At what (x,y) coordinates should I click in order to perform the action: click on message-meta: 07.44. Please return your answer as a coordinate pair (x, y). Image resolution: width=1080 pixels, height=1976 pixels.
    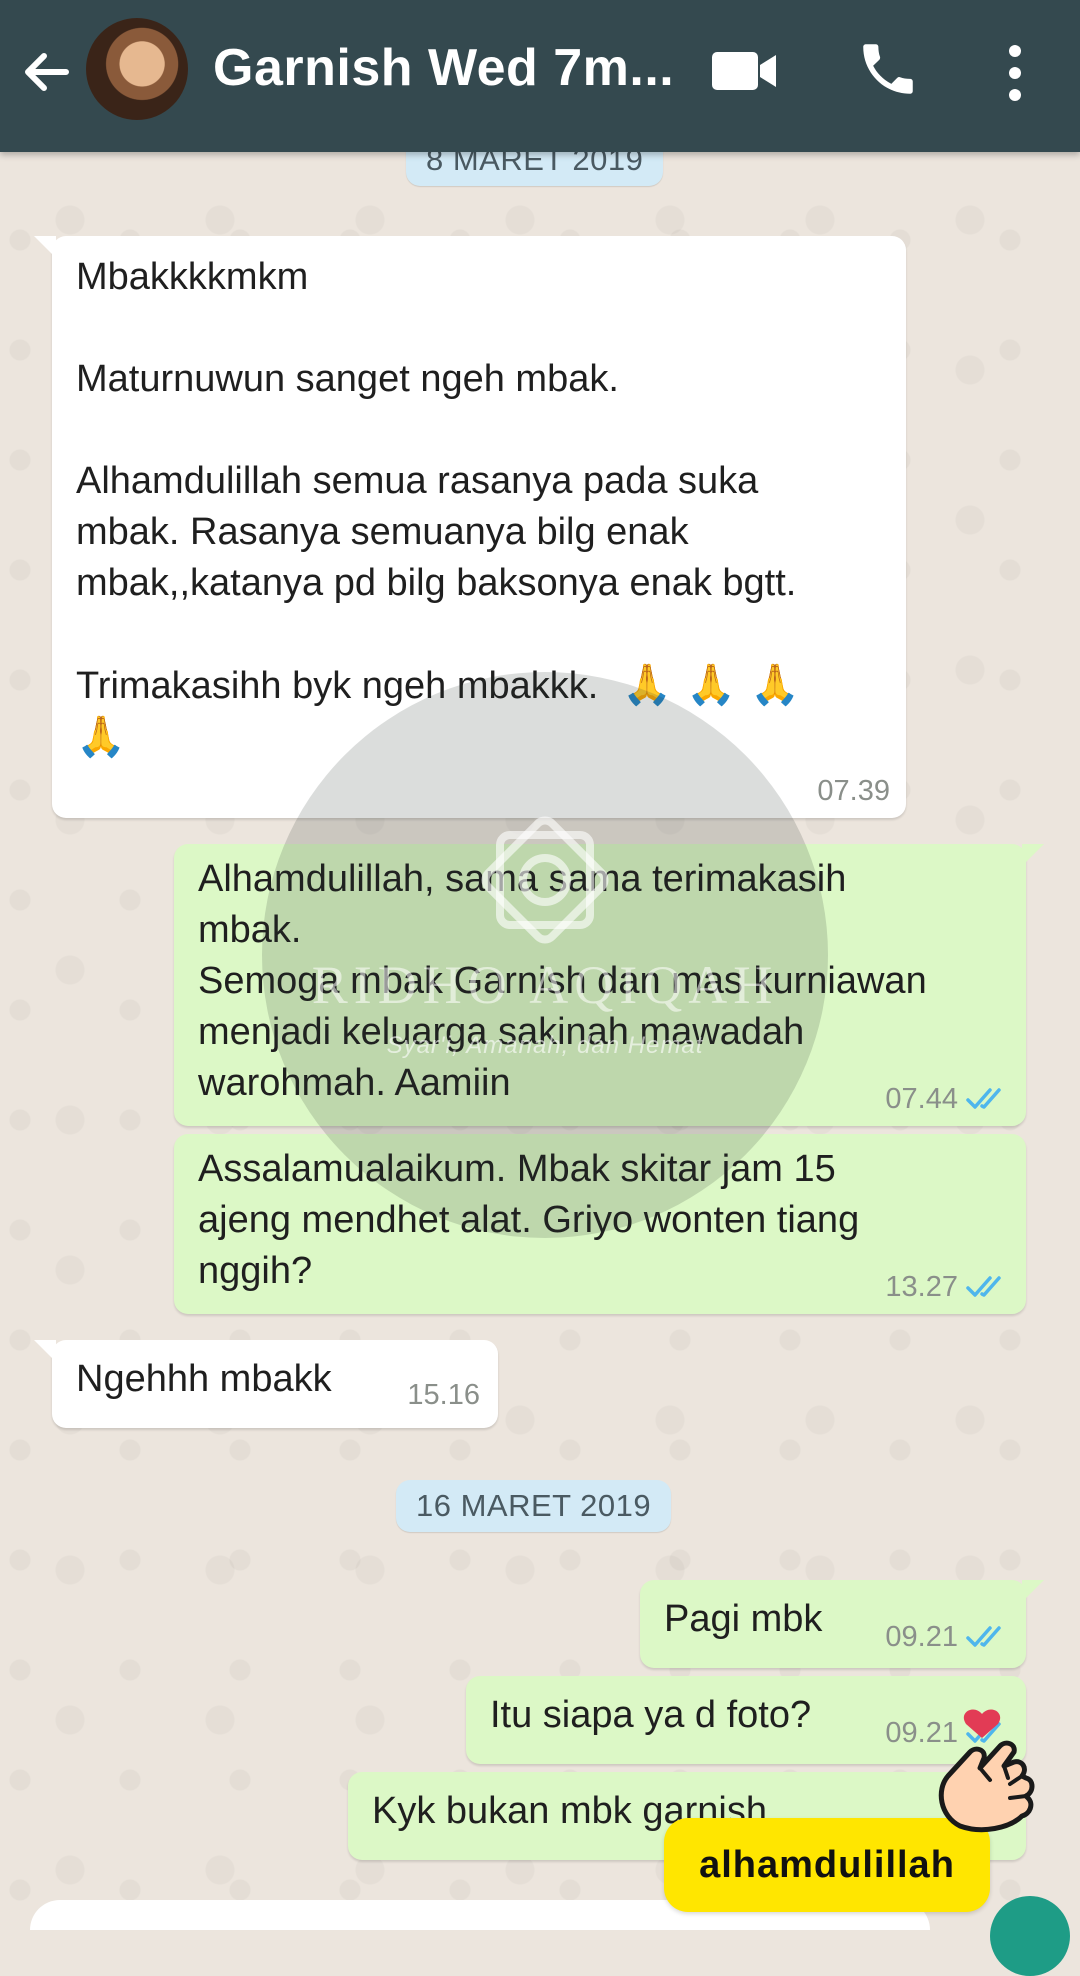
    Looking at the image, I should click on (947, 1099).